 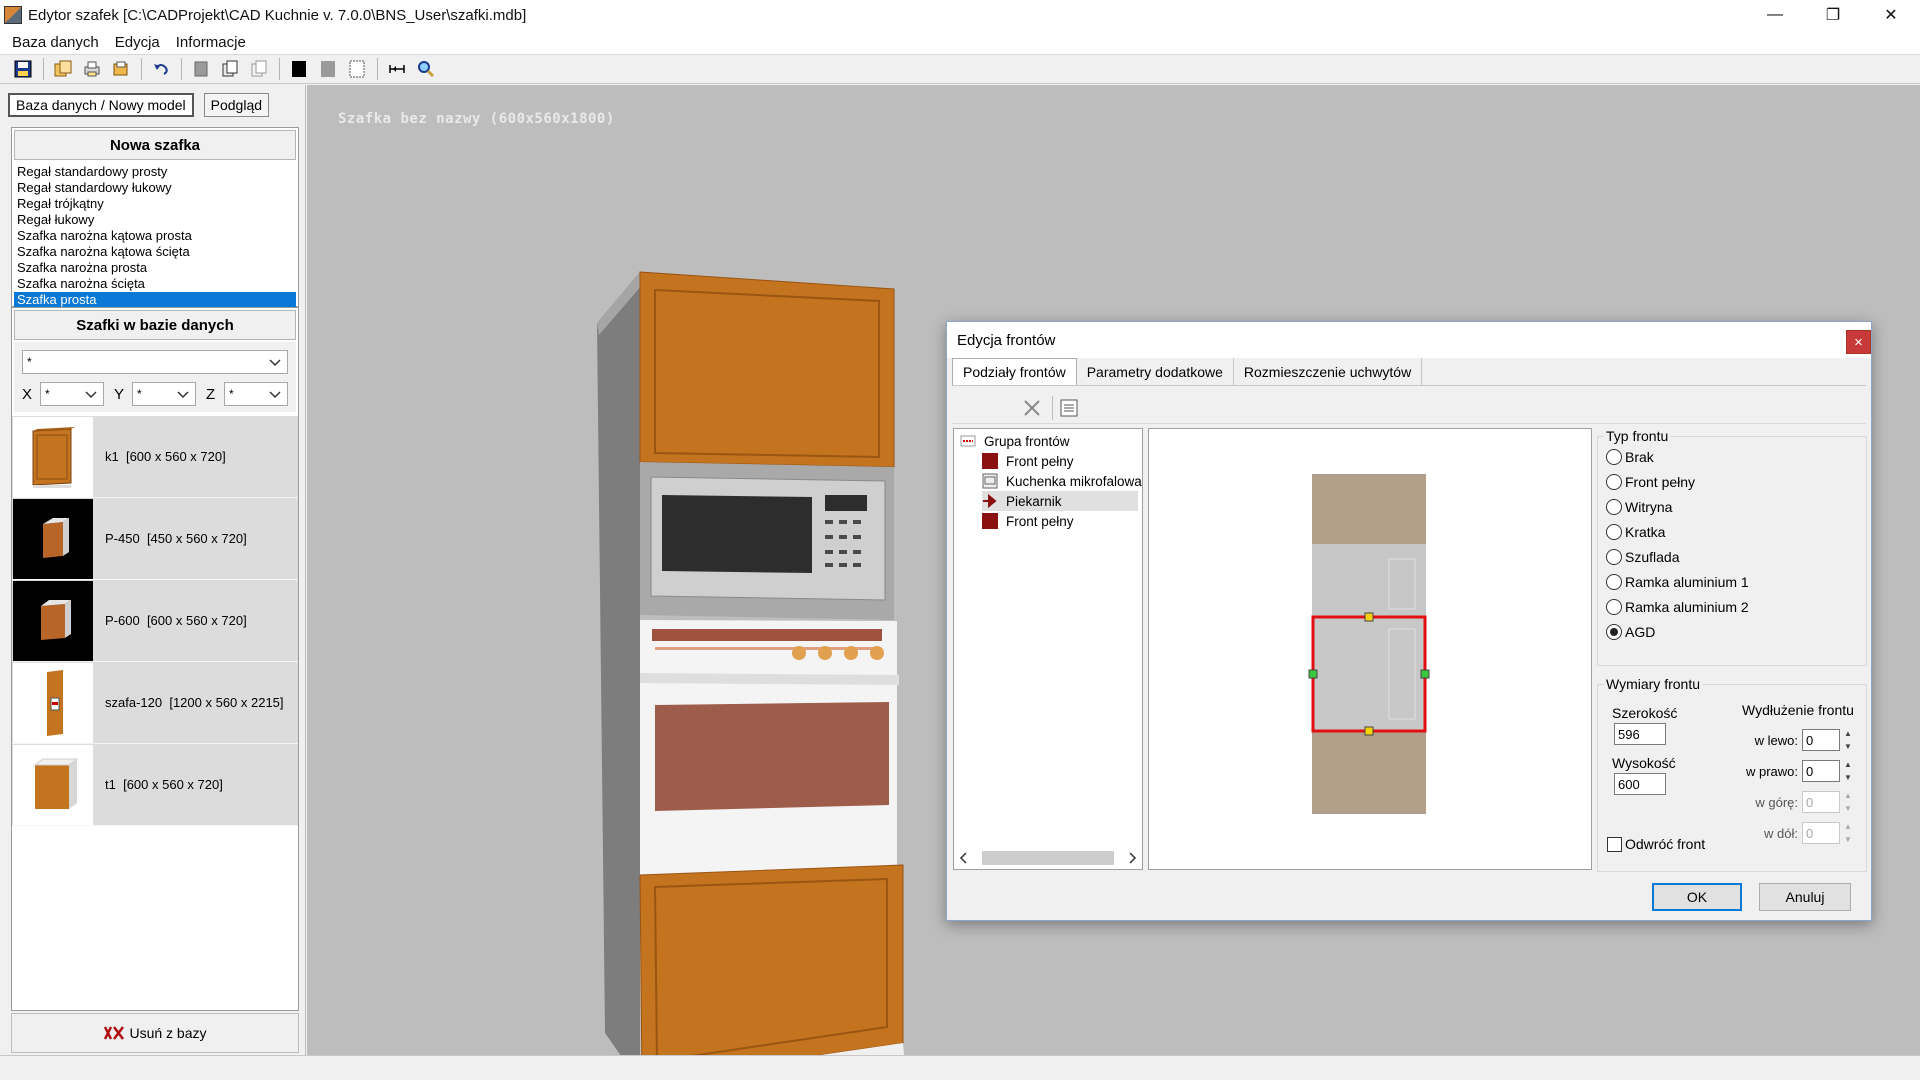 What do you see at coordinates (230, 69) in the screenshot?
I see `duplicate-icon` at bounding box center [230, 69].